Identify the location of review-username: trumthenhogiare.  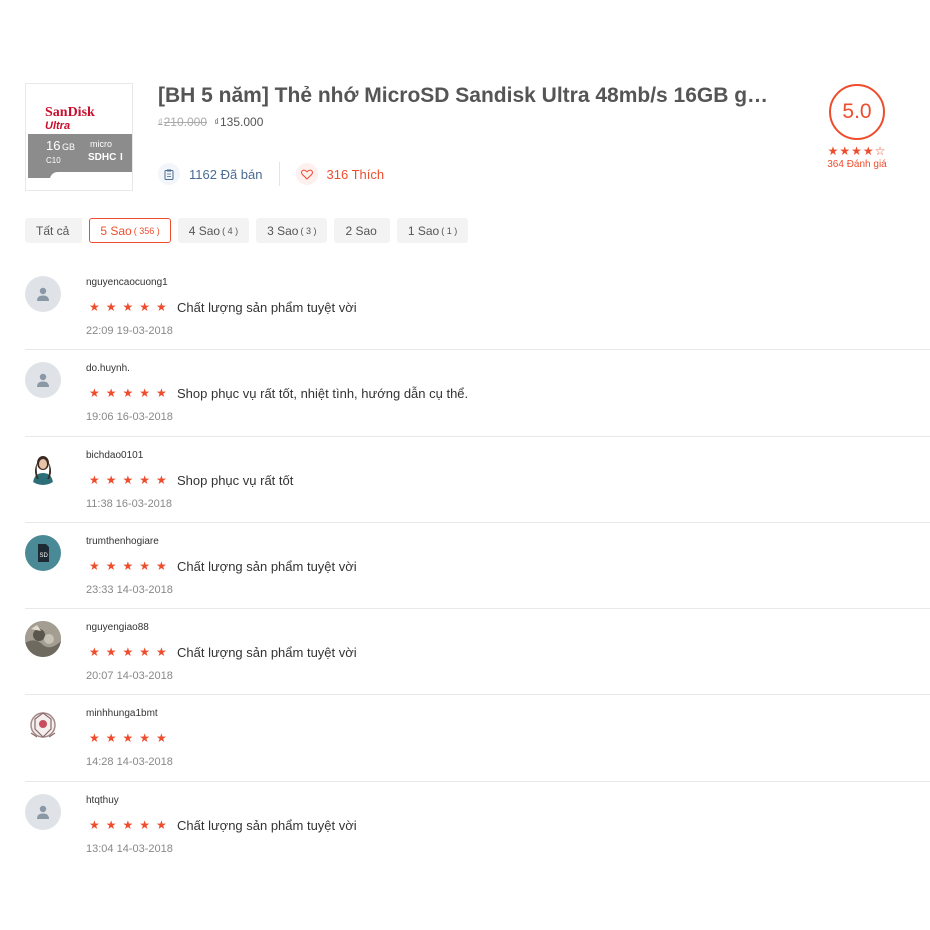
(122, 541).